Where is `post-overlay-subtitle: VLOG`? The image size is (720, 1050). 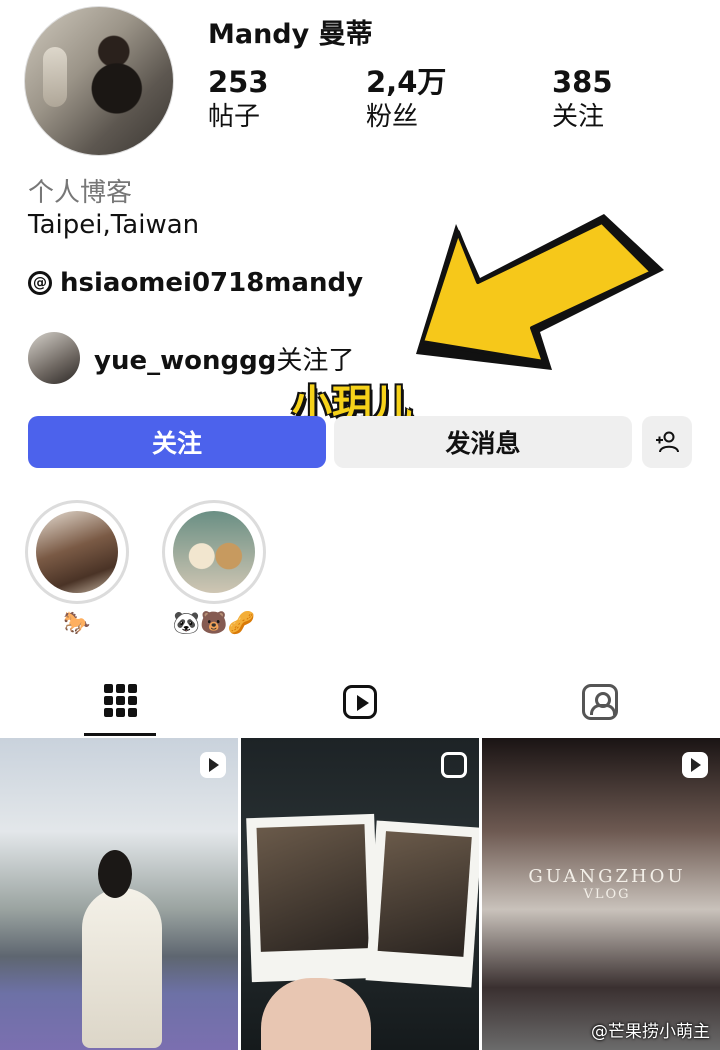
post-overlay-subtitle: VLOG is located at coordinates (607, 894).